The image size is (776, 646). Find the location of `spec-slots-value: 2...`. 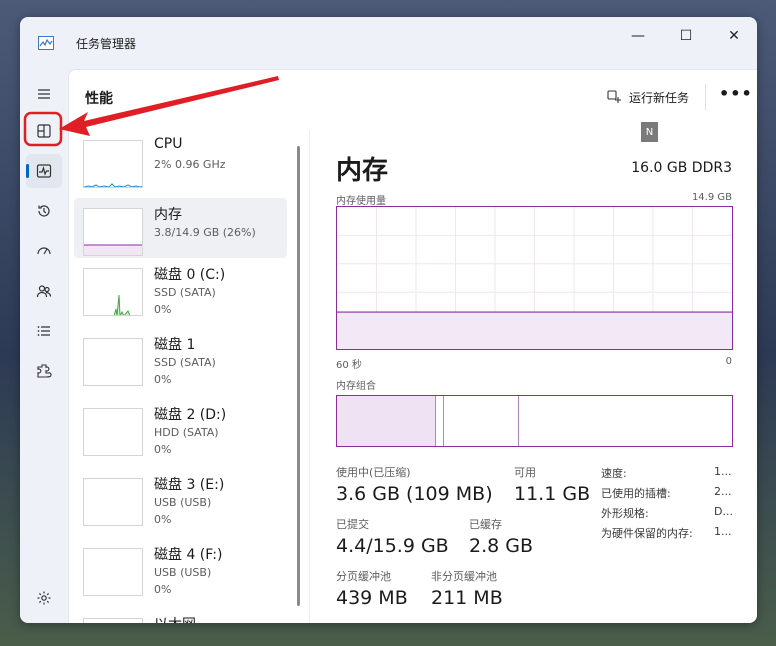

spec-slots-value: 2... is located at coordinates (723, 491).